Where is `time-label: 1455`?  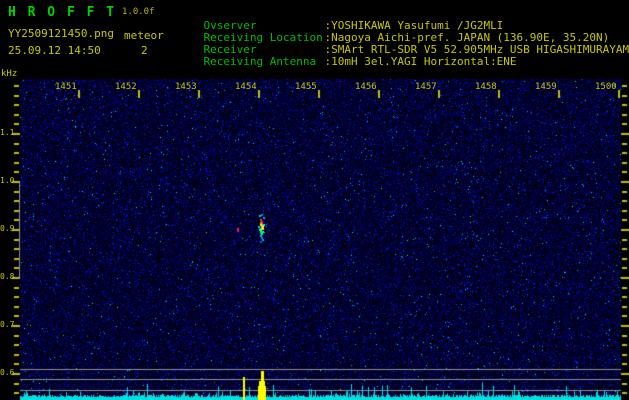
time-label: 1455 is located at coordinates (306, 87).